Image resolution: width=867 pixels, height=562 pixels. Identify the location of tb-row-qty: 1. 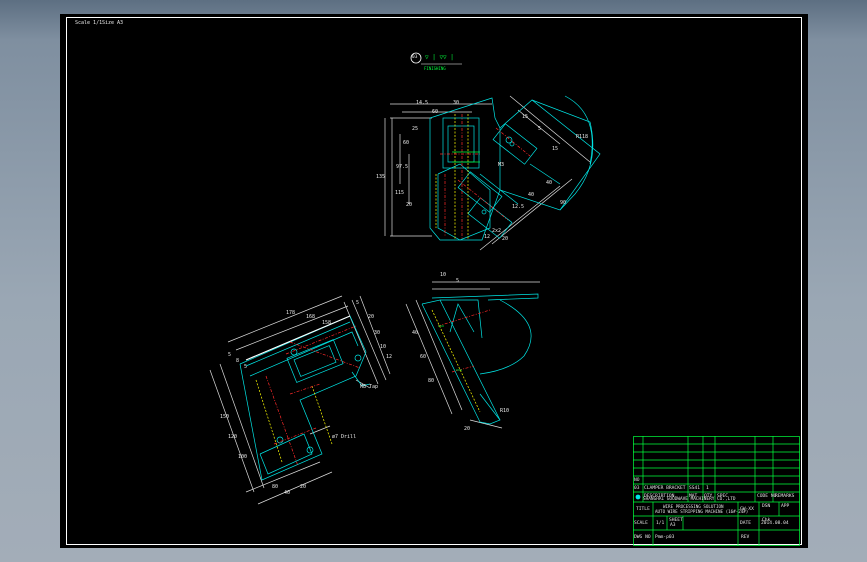
(707, 488).